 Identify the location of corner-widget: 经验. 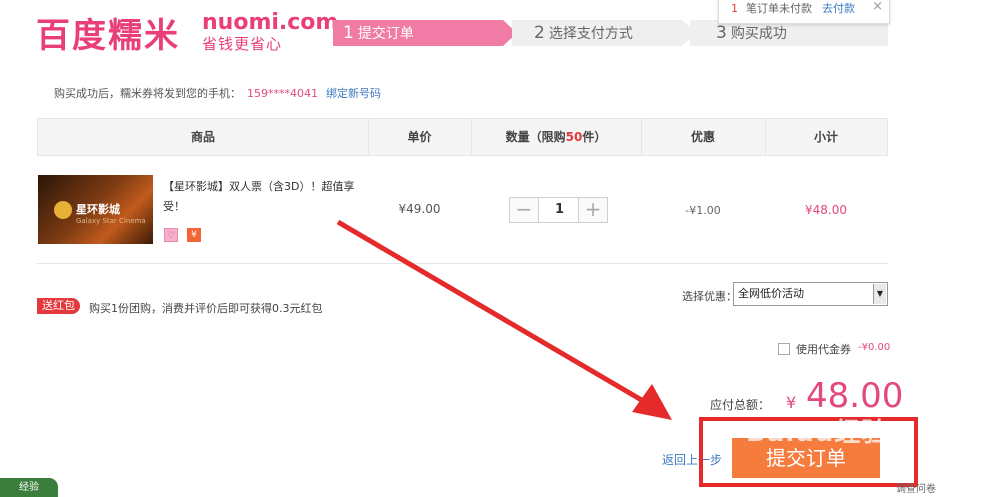
(29, 487).